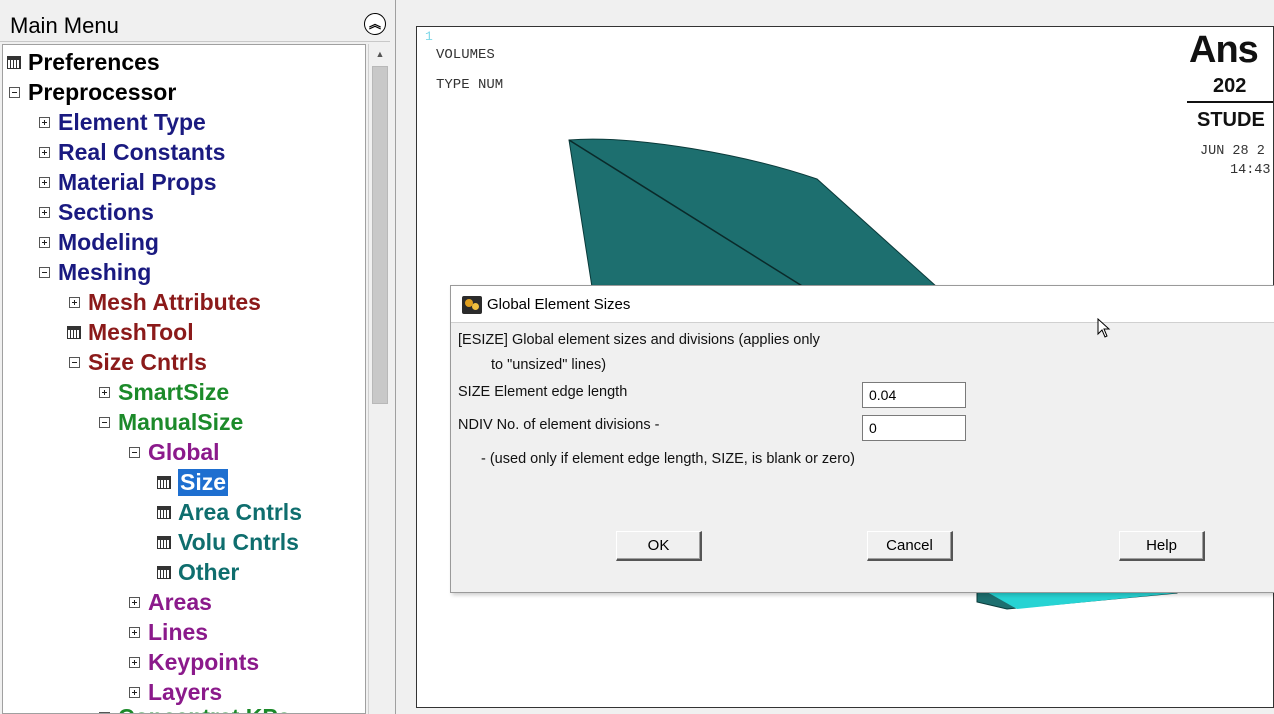  Describe the element at coordinates (380, 54) in the screenshot. I see `scroll-up-arrow-icon: ▲` at that location.